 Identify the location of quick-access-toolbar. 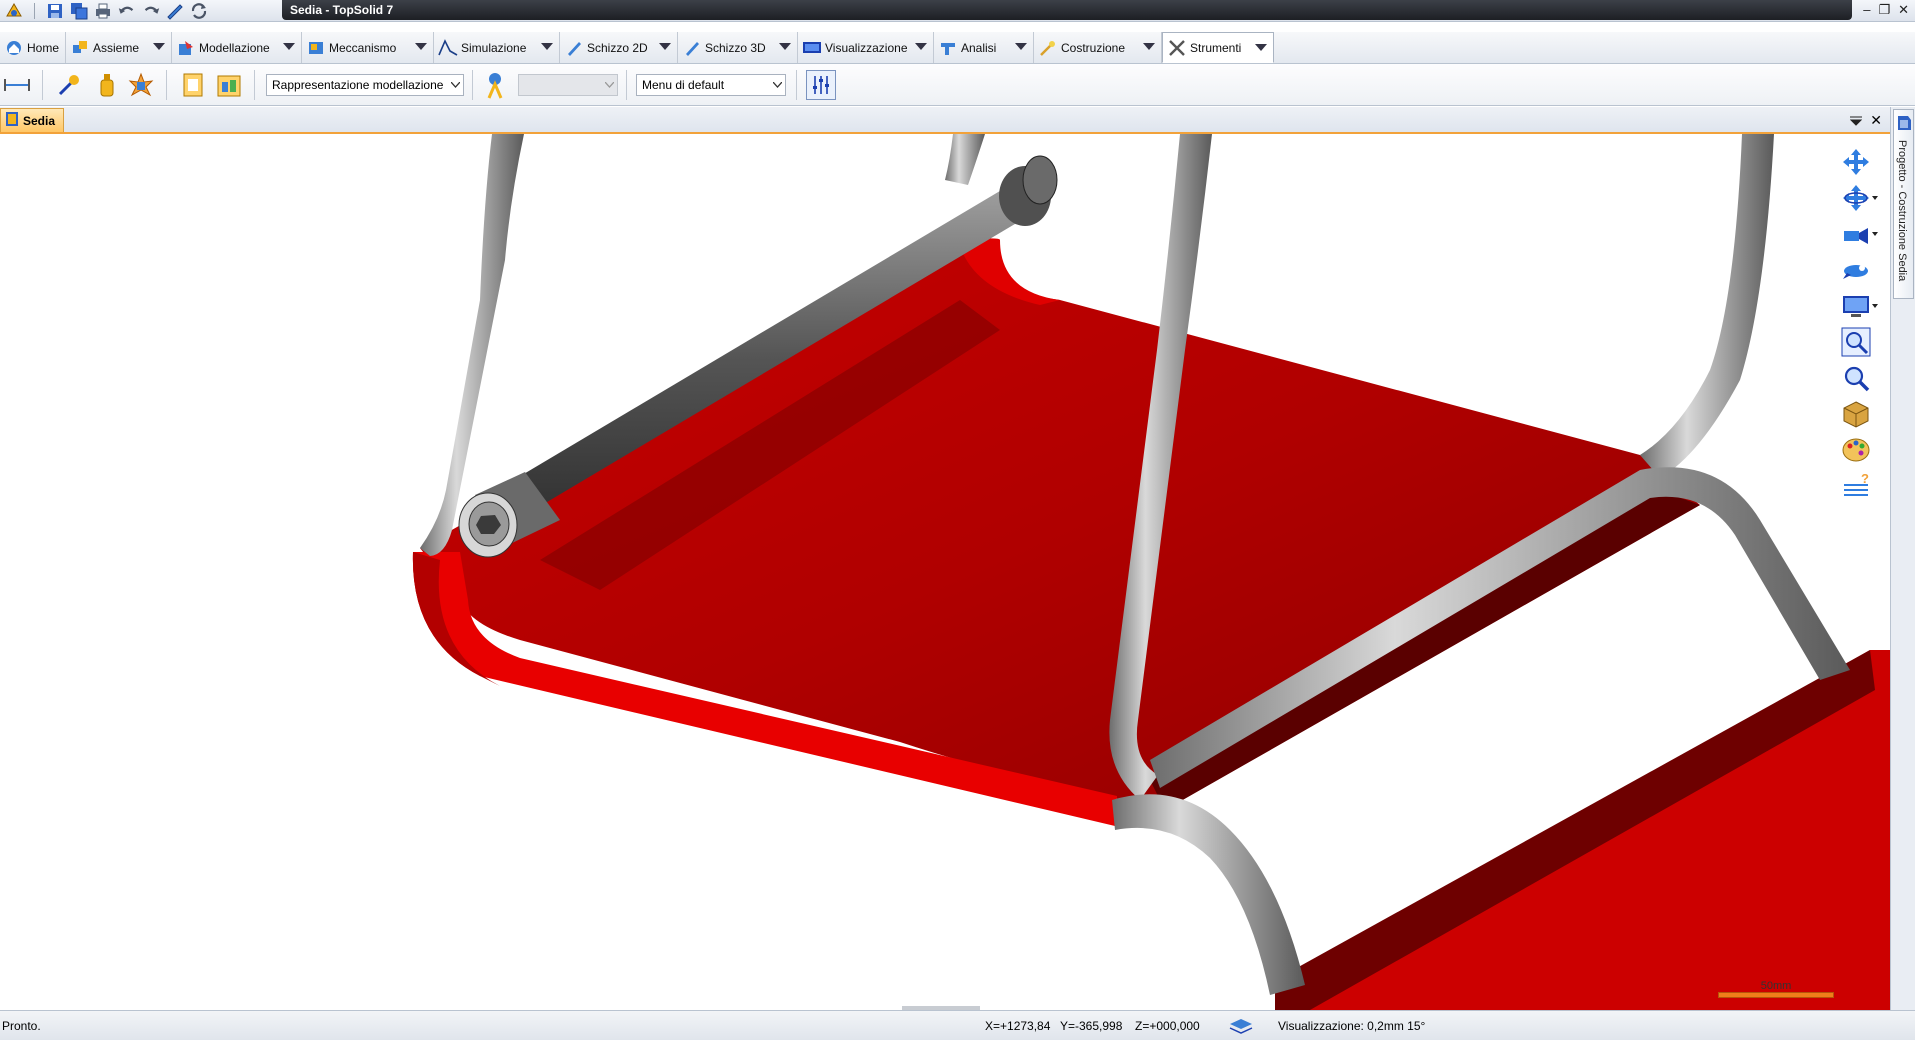
(106, 11).